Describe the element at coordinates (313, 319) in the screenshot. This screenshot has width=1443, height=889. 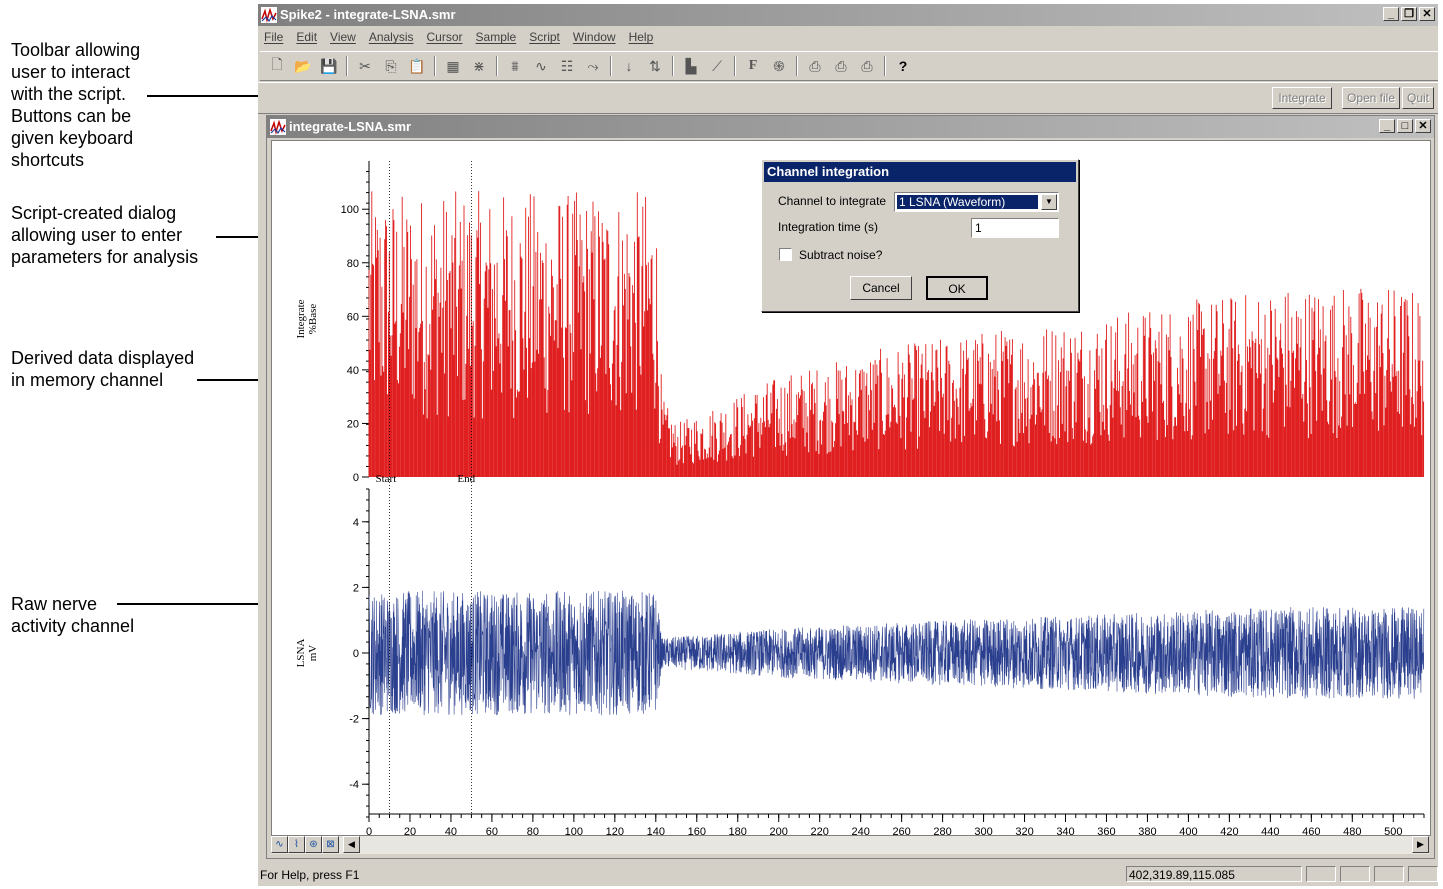
I see `channel-unit-integrate: %Base` at that location.